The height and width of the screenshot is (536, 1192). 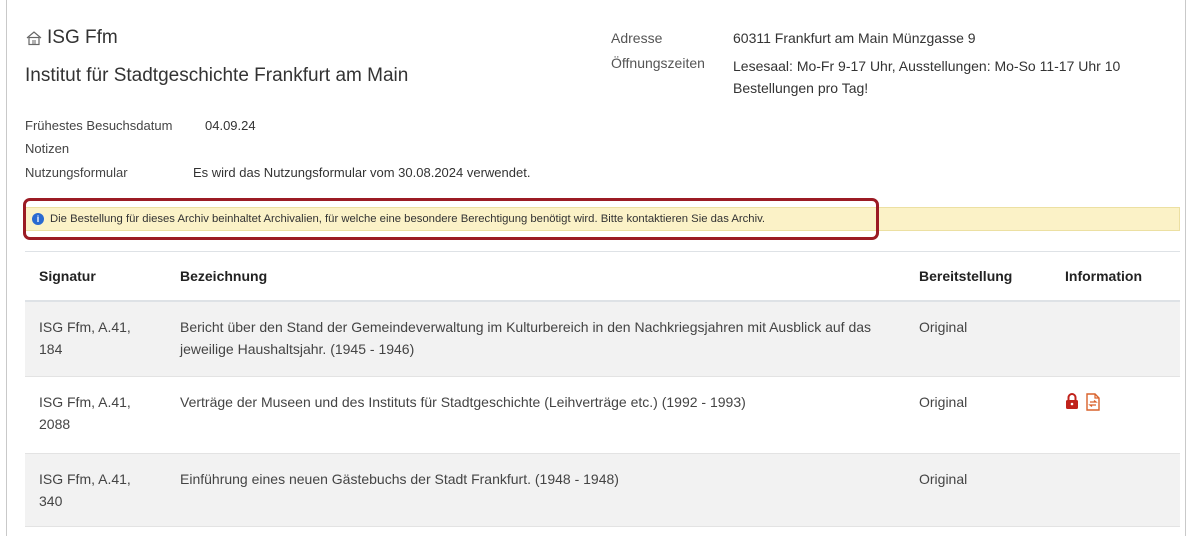 I want to click on alert-highlight-box, so click(x=451, y=219).